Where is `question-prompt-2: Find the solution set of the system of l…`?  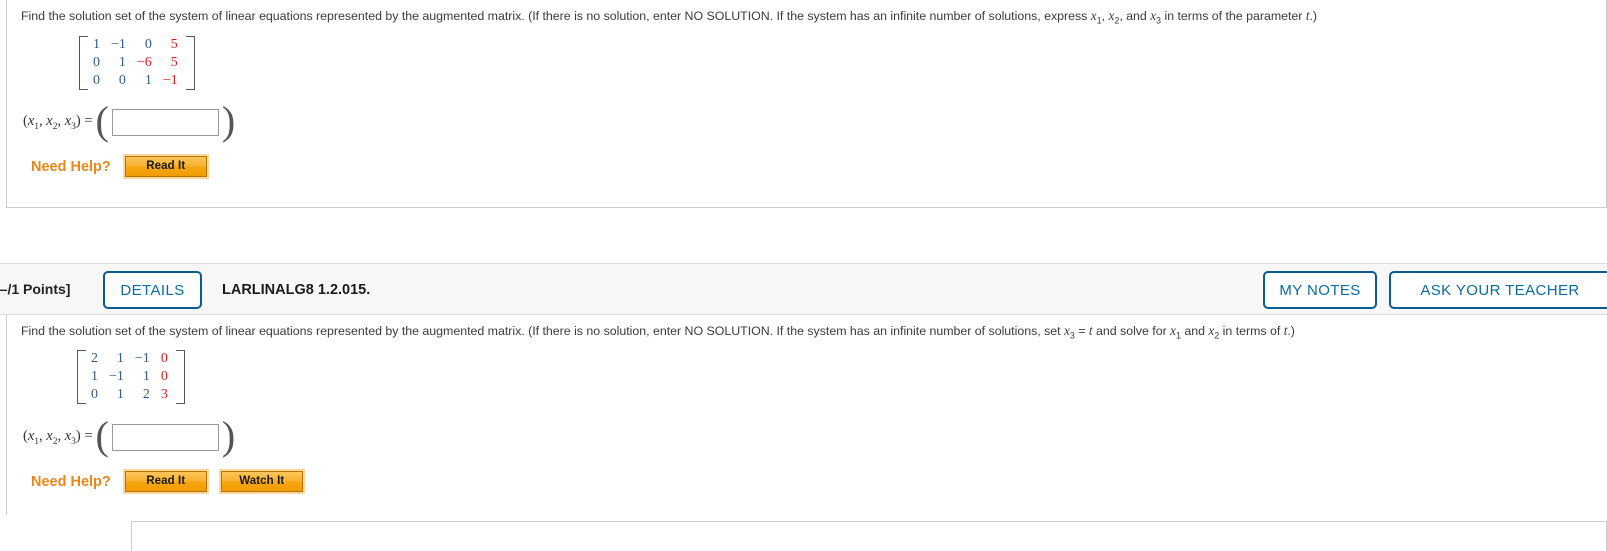 question-prompt-2: Find the solution set of the system of l… is located at coordinates (658, 332).